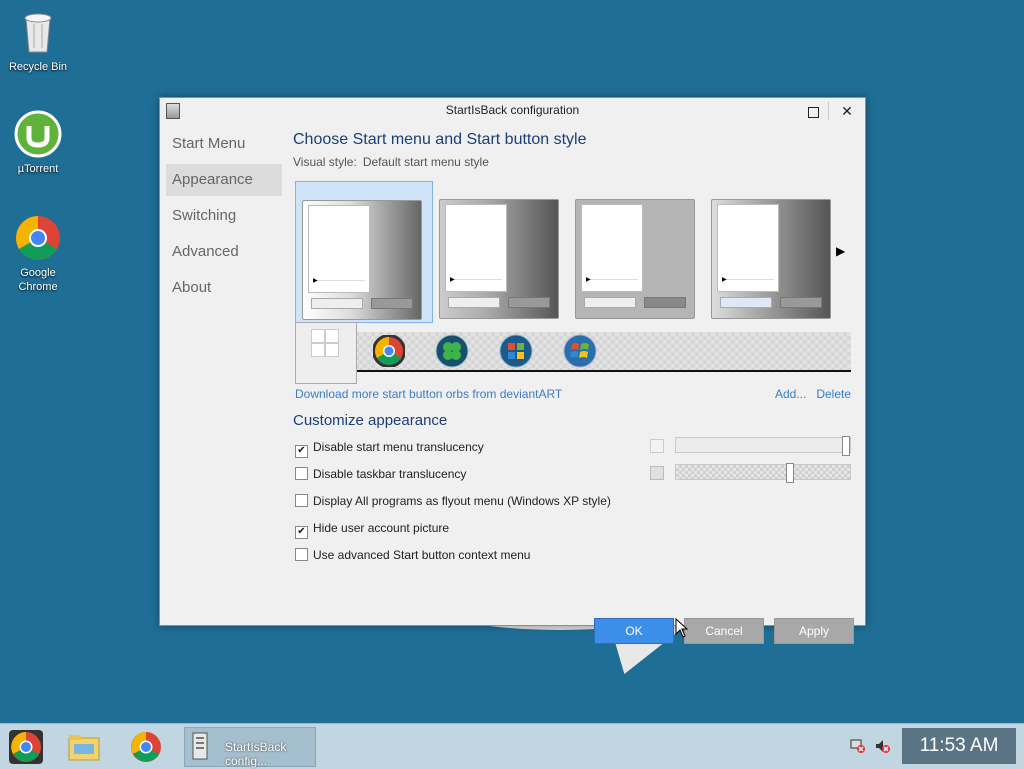 The image size is (1024, 769). I want to click on maximize-button, so click(813, 111).